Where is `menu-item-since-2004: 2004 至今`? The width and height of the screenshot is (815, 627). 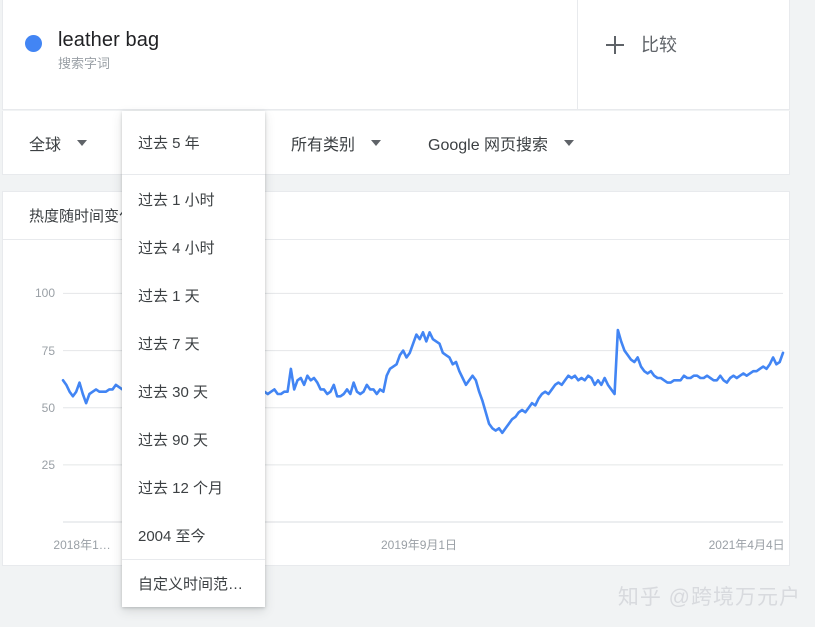 menu-item-since-2004: 2004 至今 is located at coordinates (193, 535).